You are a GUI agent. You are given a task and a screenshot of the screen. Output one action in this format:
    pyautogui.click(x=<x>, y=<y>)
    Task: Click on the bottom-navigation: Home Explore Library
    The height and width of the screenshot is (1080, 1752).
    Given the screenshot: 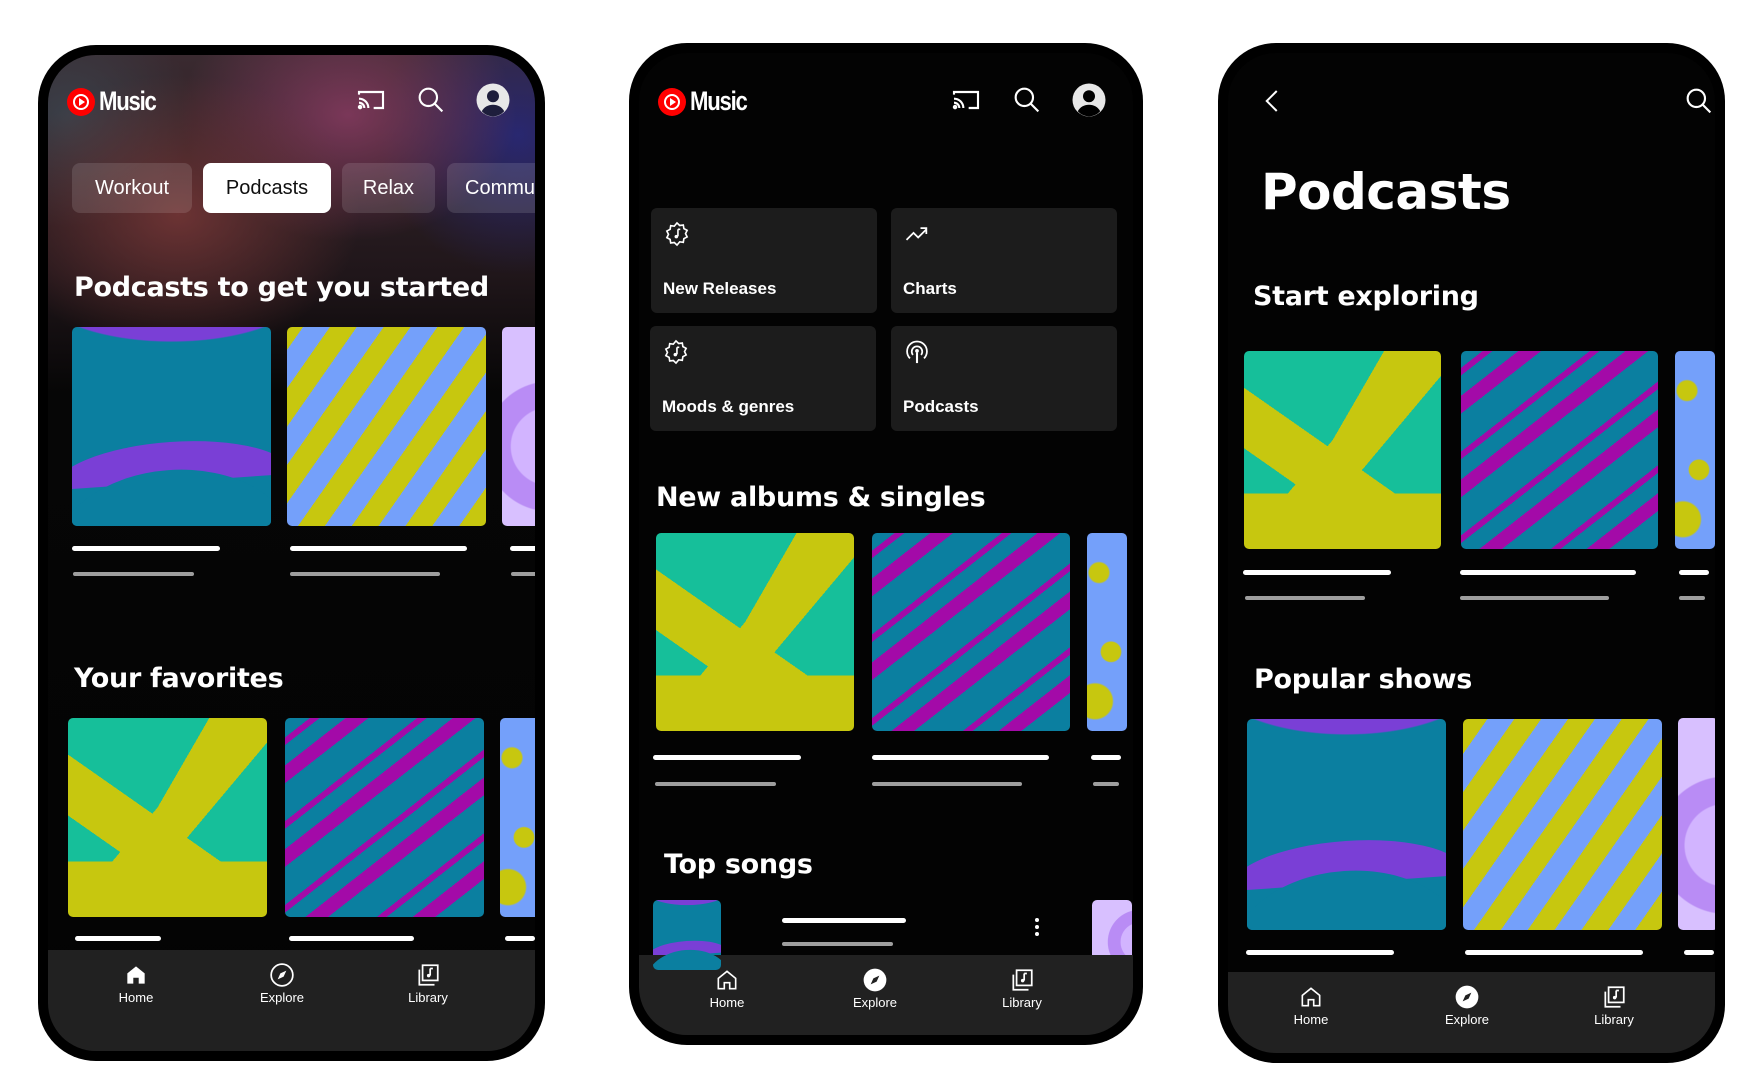 What is the action you would take?
    pyautogui.click(x=1471, y=1012)
    